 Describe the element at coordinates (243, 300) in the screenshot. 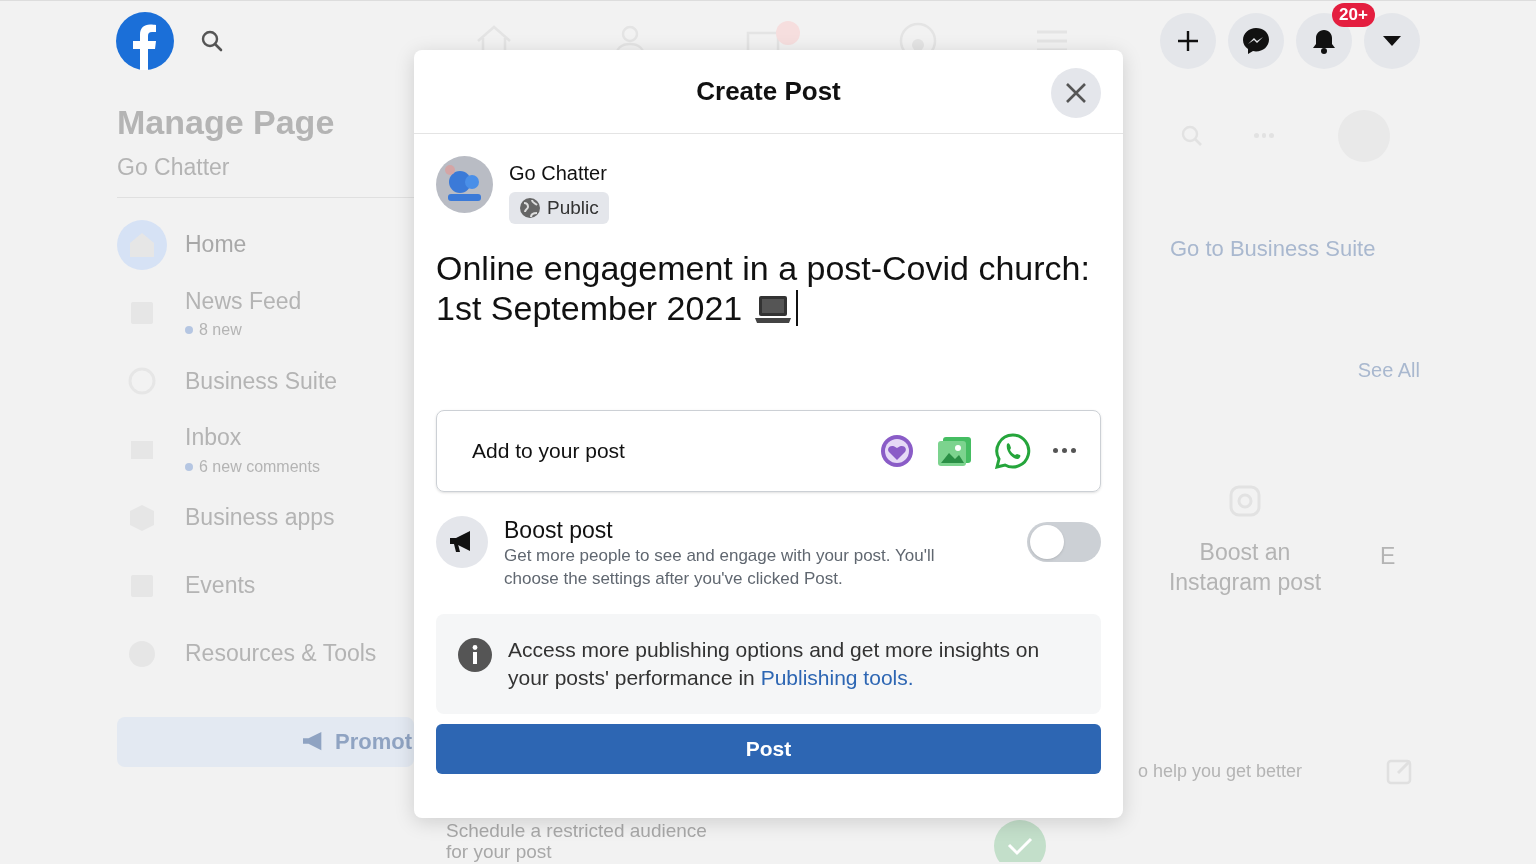

I see `sidebar-item: News Feed` at that location.